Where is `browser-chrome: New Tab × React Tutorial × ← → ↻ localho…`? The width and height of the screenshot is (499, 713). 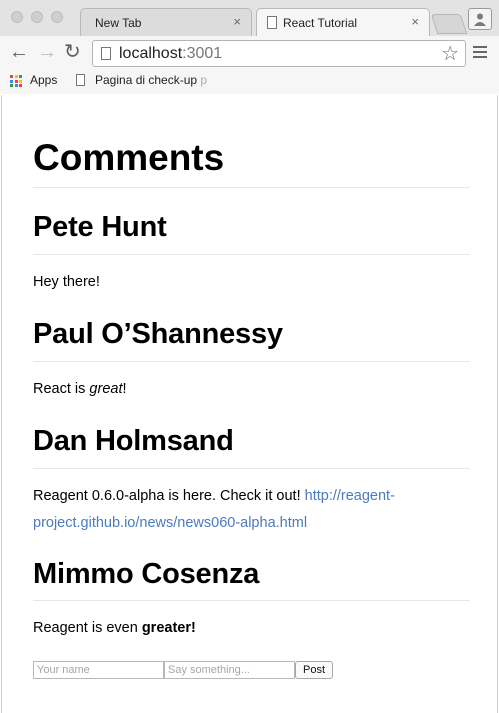 browser-chrome: New Tab × React Tutorial × ← → ↻ localho… is located at coordinates (249, 47).